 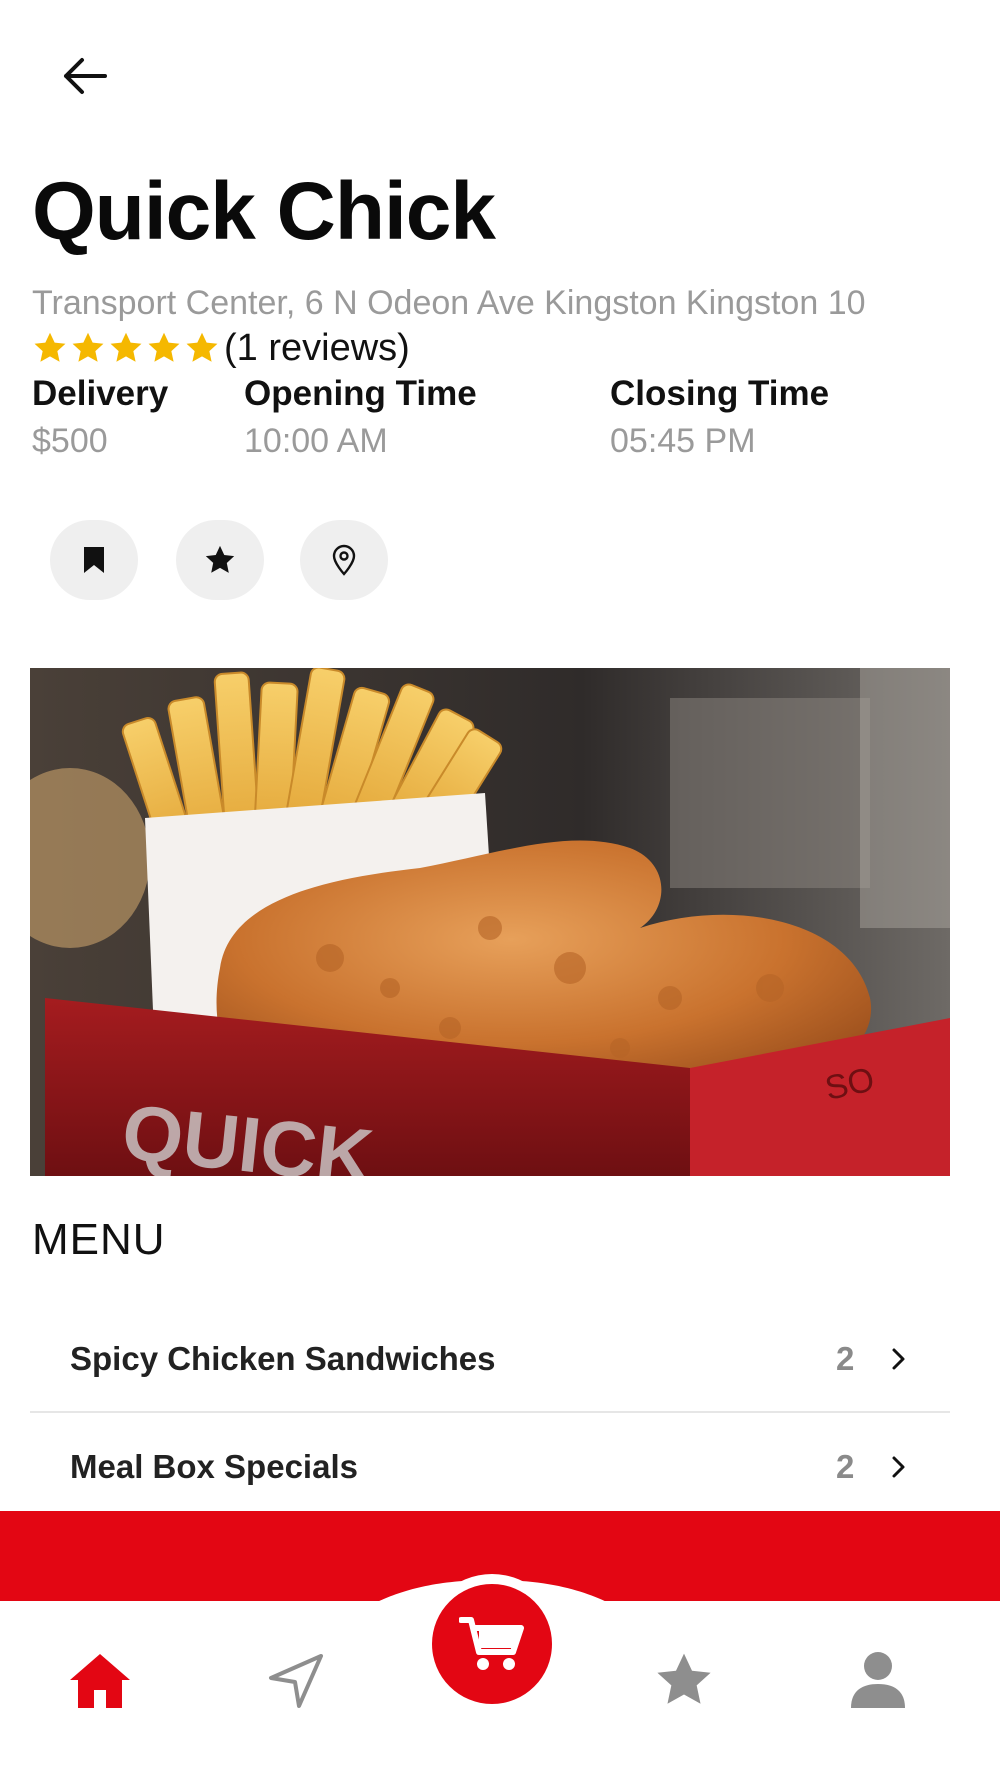 I want to click on menu-heading: MENU, so click(x=99, y=1239).